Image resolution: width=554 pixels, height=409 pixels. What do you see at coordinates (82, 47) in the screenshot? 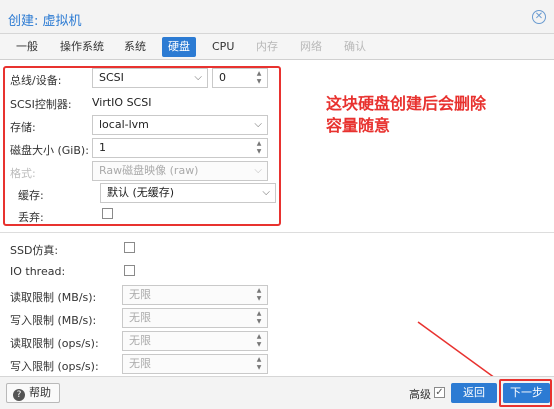
I see `tab-os: 操作系统` at bounding box center [82, 47].